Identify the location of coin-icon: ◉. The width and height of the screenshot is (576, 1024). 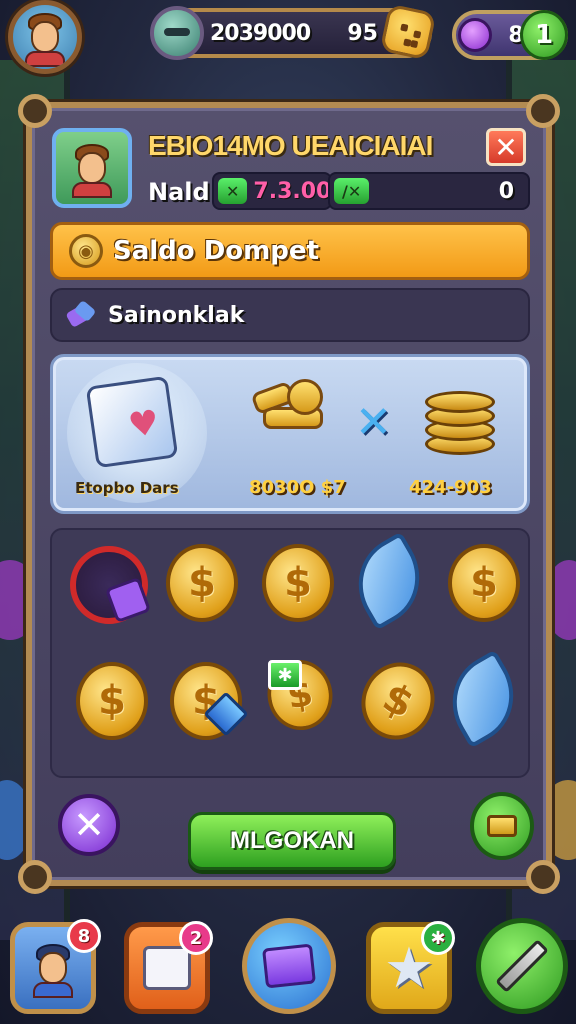
(86, 251).